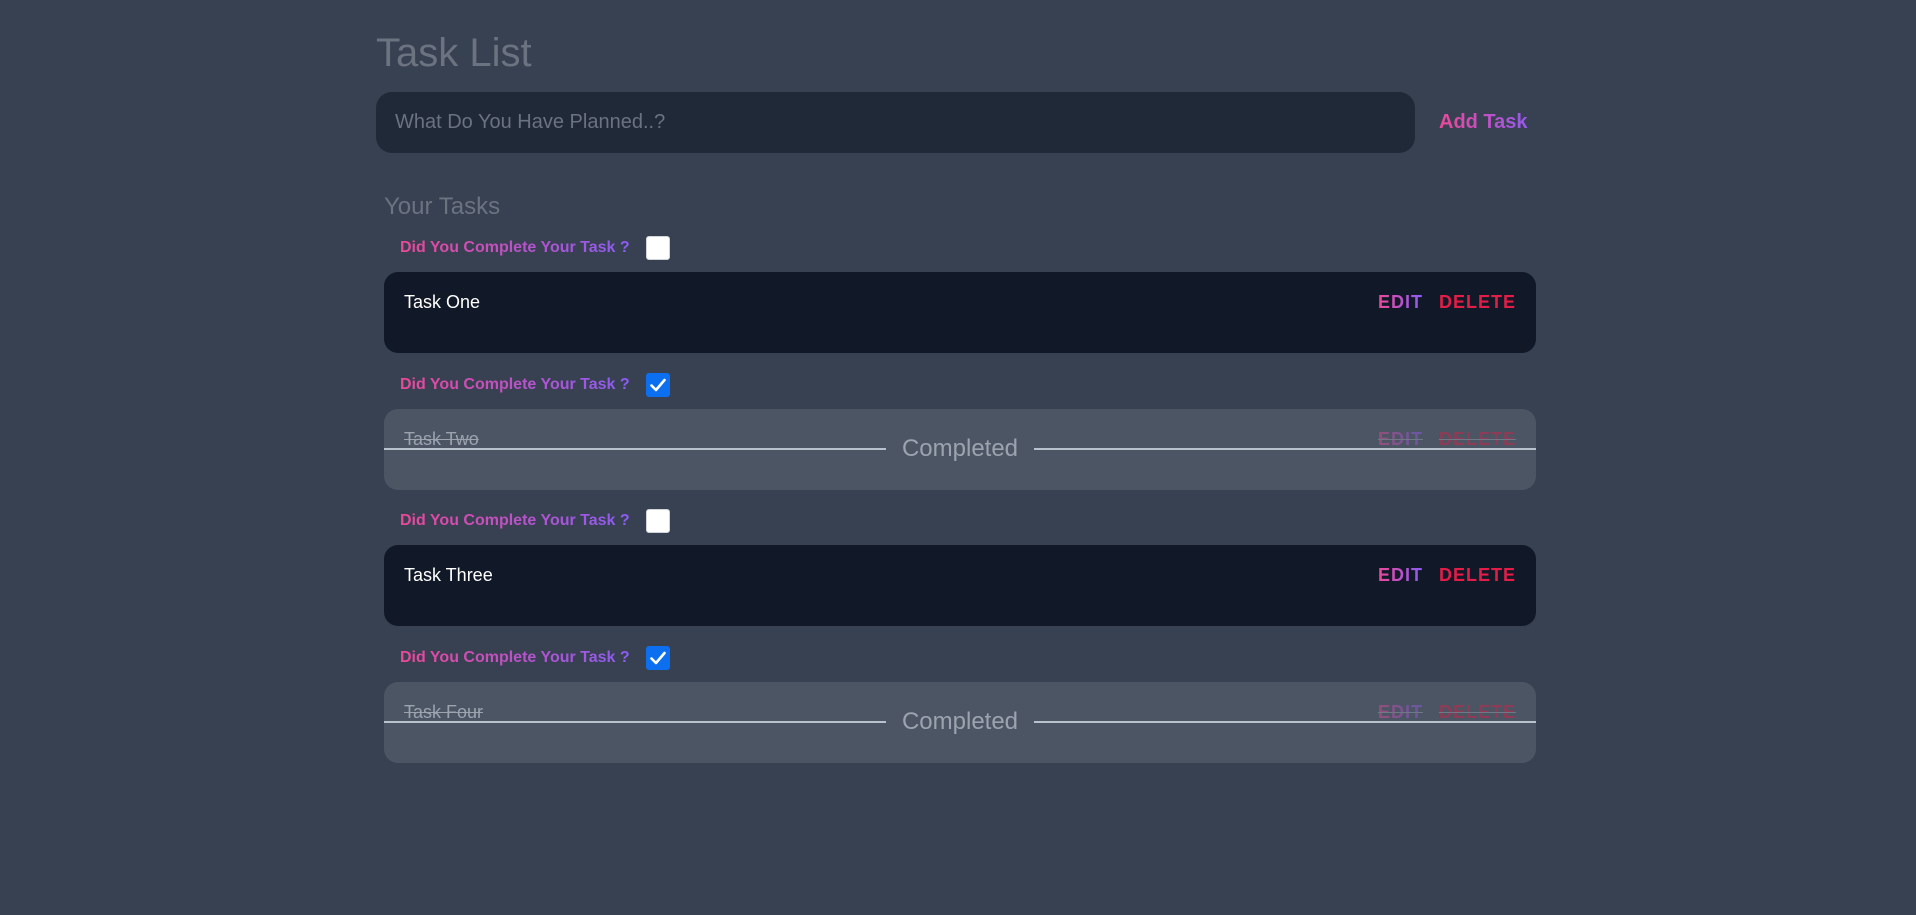  What do you see at coordinates (442, 302) in the screenshot?
I see `task-name: Task One` at bounding box center [442, 302].